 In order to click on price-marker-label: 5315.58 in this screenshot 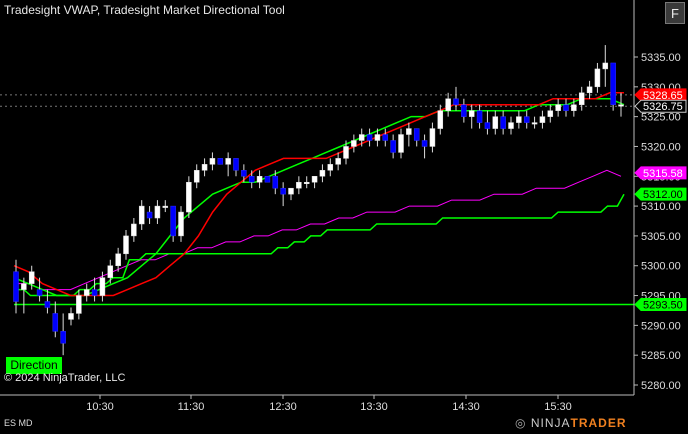, I will do `click(663, 174)`.